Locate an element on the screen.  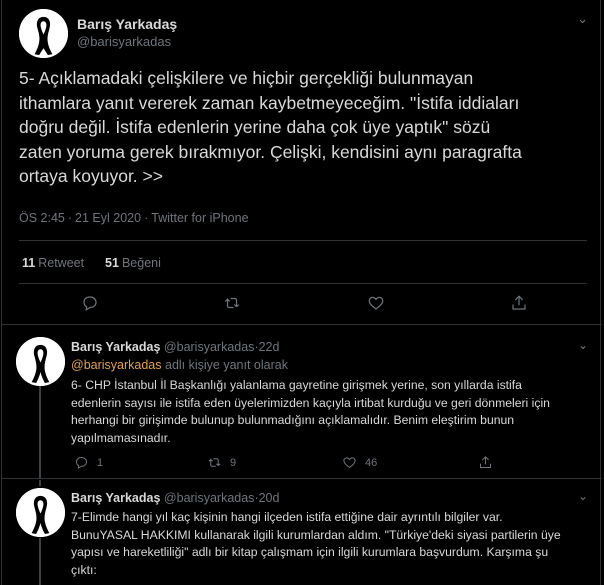
reply-header: Barış Yarkadaş @barisyarkadas·20d is located at coordinates (175, 498).